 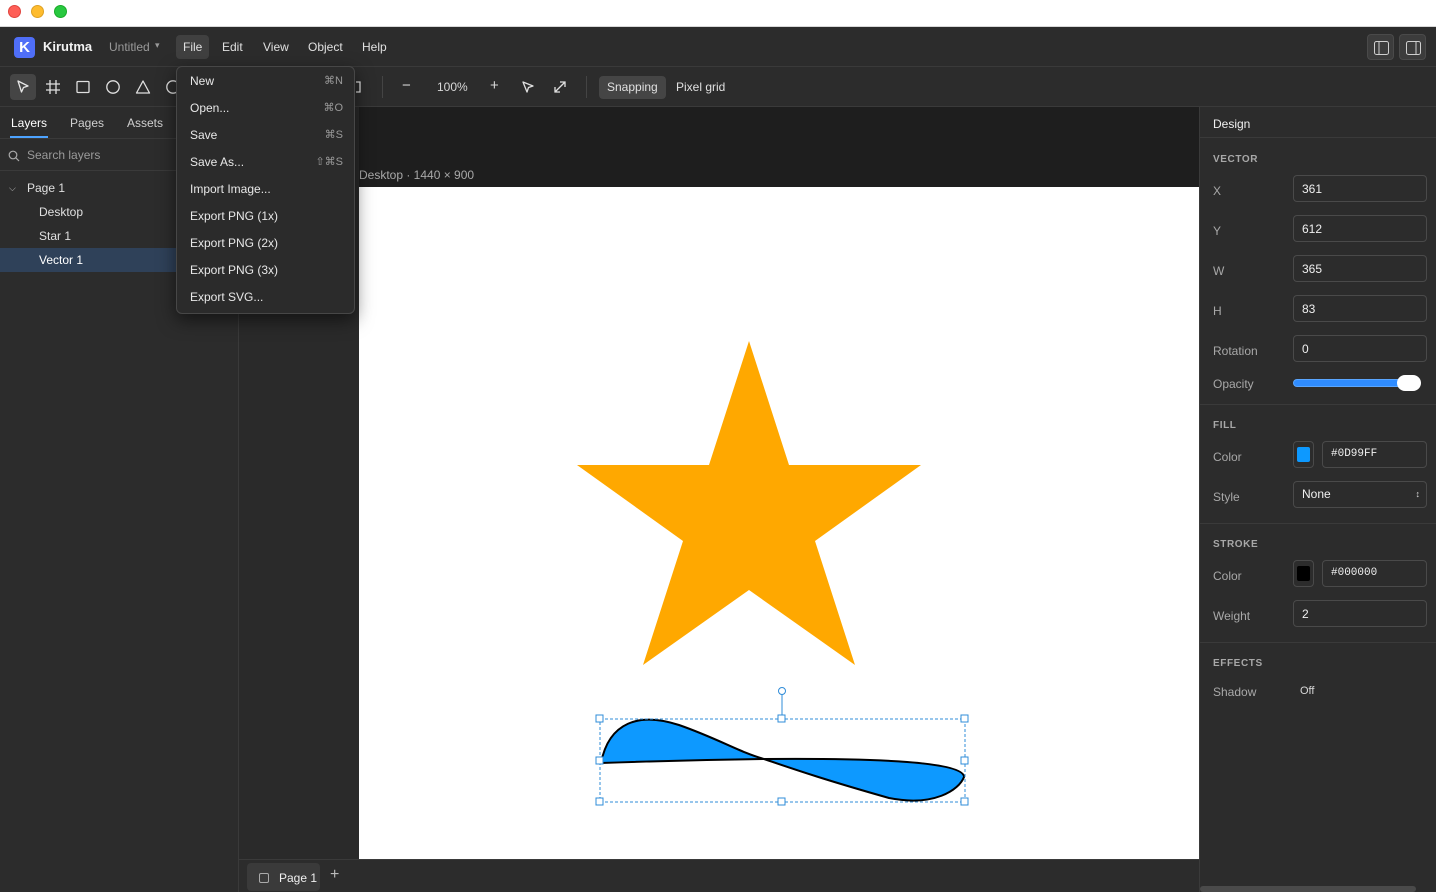 I want to click on select-caret-icon: ↕, so click(x=1418, y=494).